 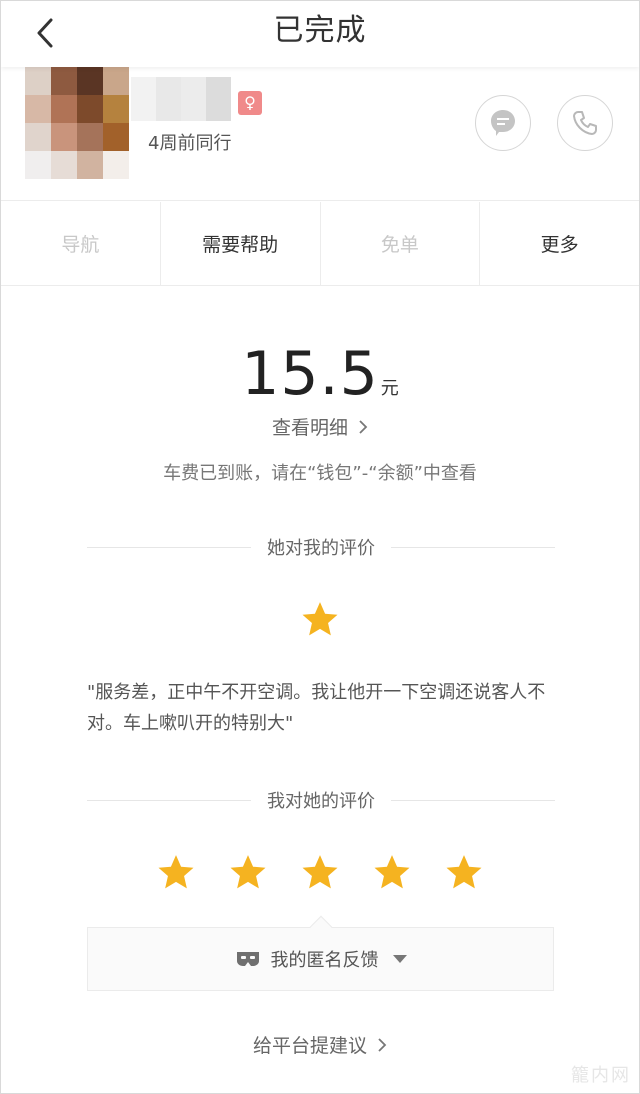 What do you see at coordinates (321, 927) in the screenshot?
I see `pointer-arrow` at bounding box center [321, 927].